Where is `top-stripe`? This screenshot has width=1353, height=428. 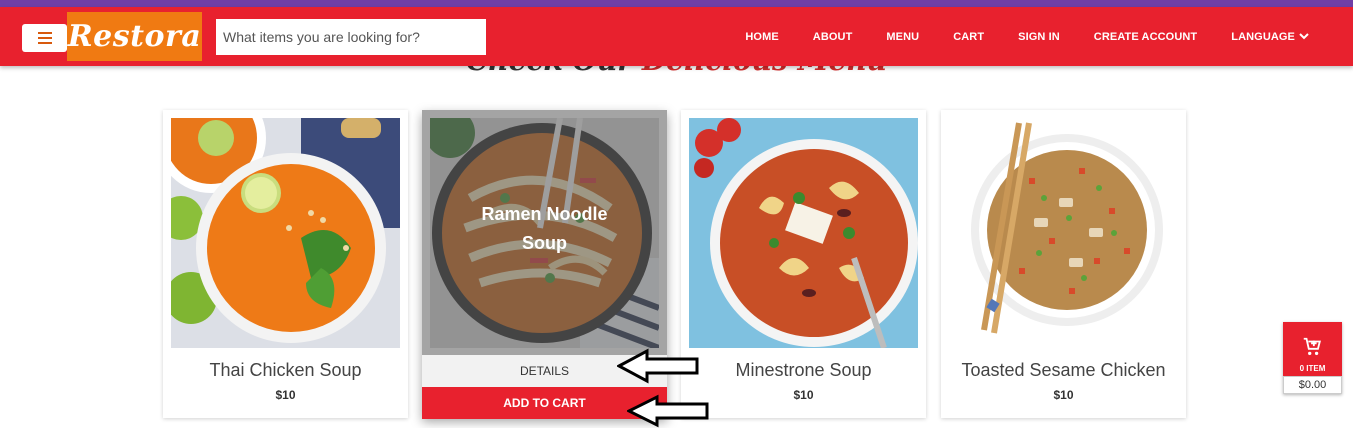 top-stripe is located at coordinates (676, 3).